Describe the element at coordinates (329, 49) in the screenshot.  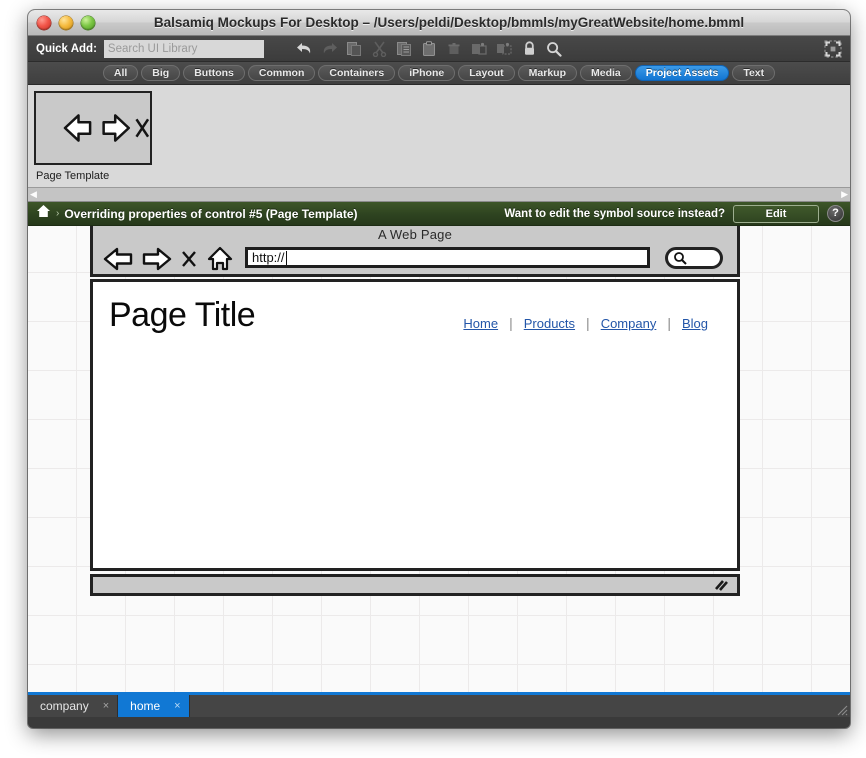
I see `redo-icon` at that location.